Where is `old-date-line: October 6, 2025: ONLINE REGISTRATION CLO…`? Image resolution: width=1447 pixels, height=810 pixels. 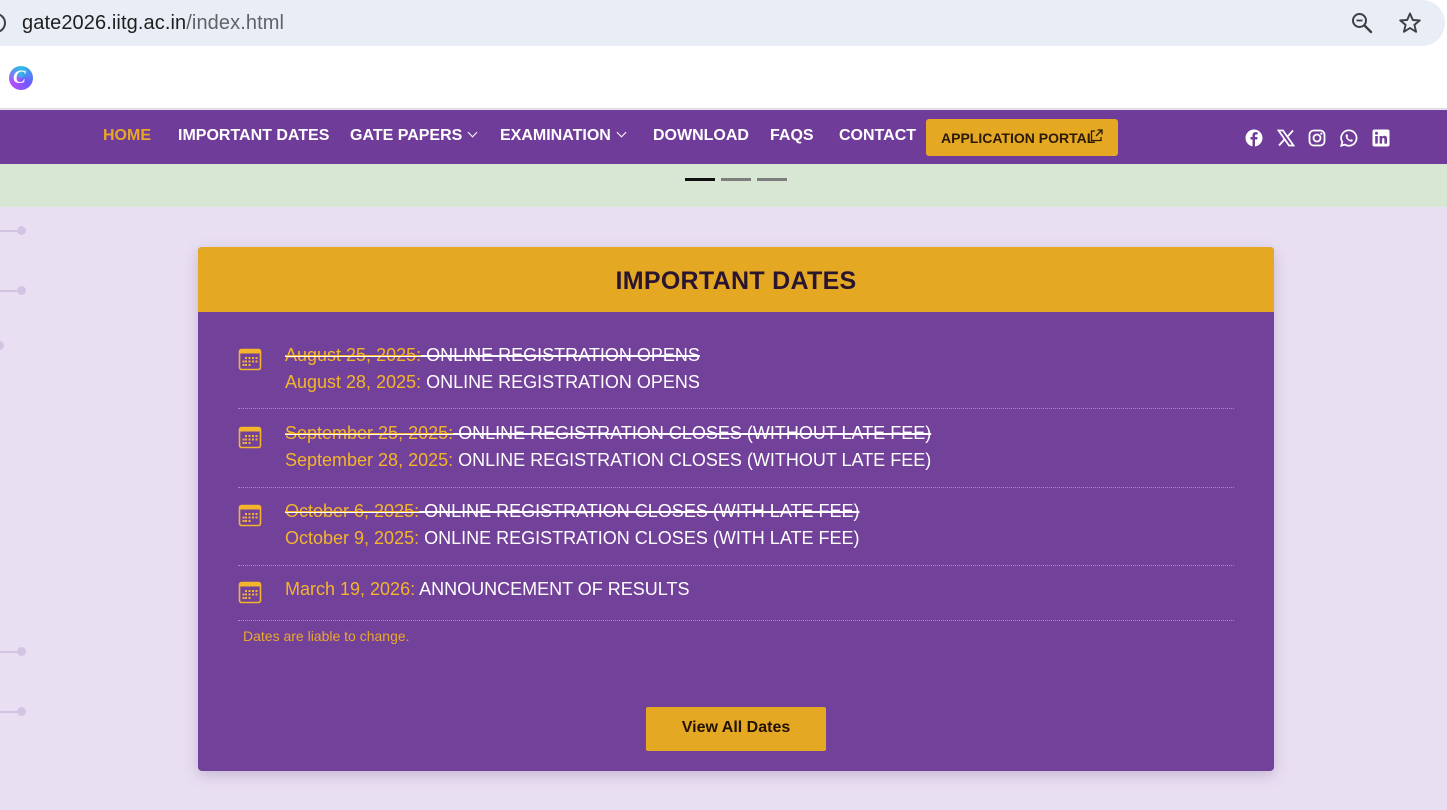 old-date-line: October 6, 2025: ONLINE REGISTRATION CLO… is located at coordinates (572, 511).